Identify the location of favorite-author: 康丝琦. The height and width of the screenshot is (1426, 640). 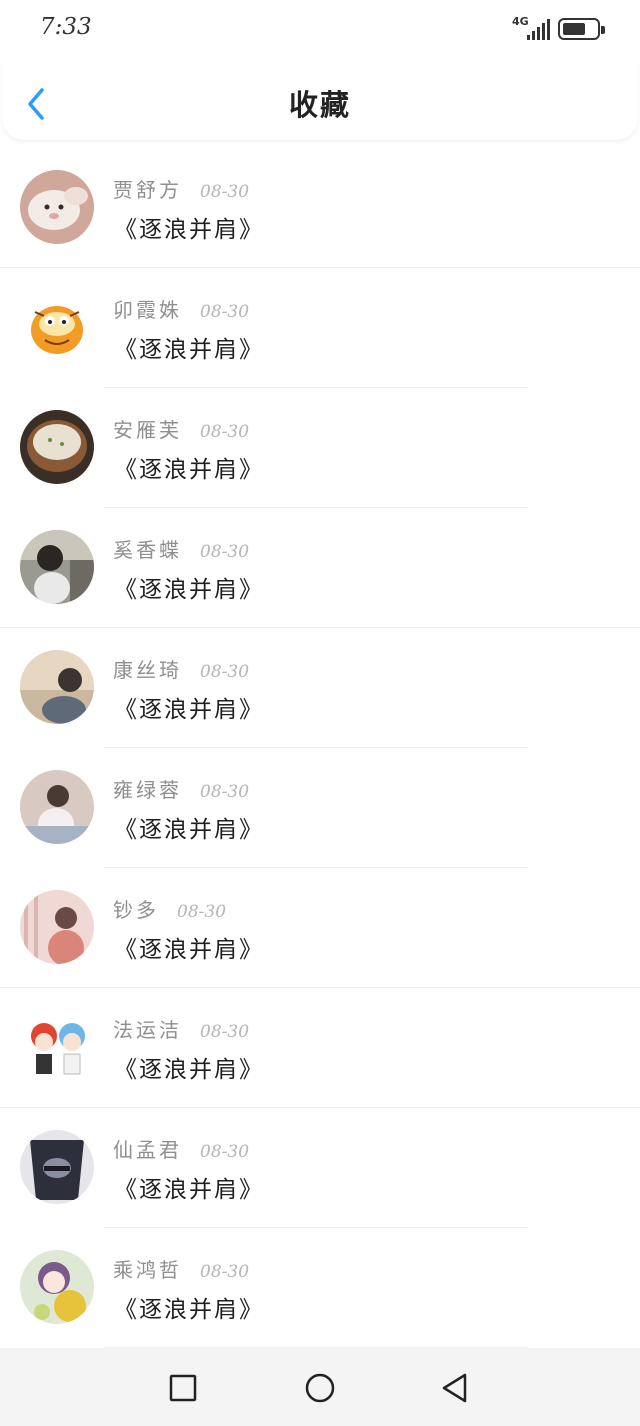
(147, 670).